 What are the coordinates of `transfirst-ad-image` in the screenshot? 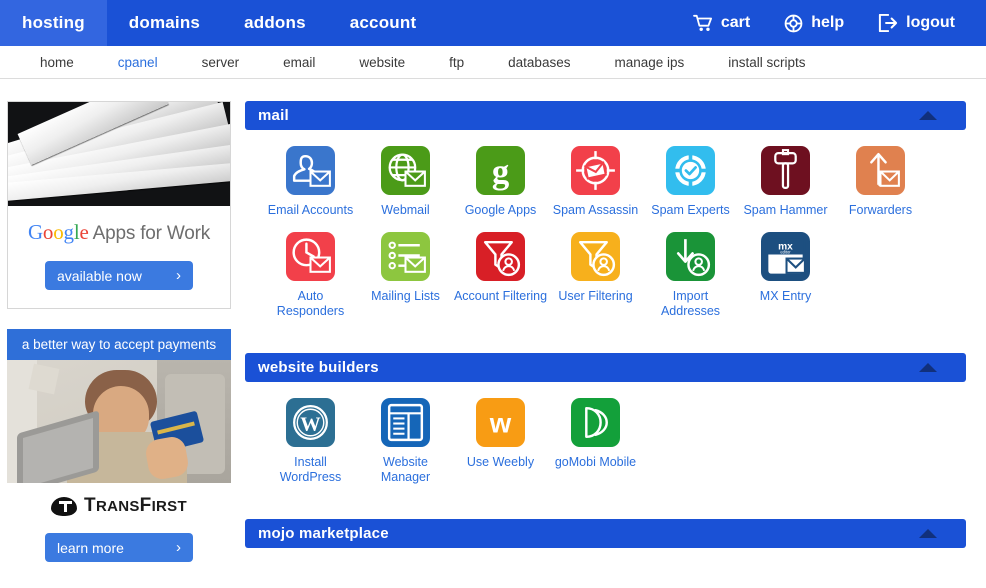 It's located at (119, 421).